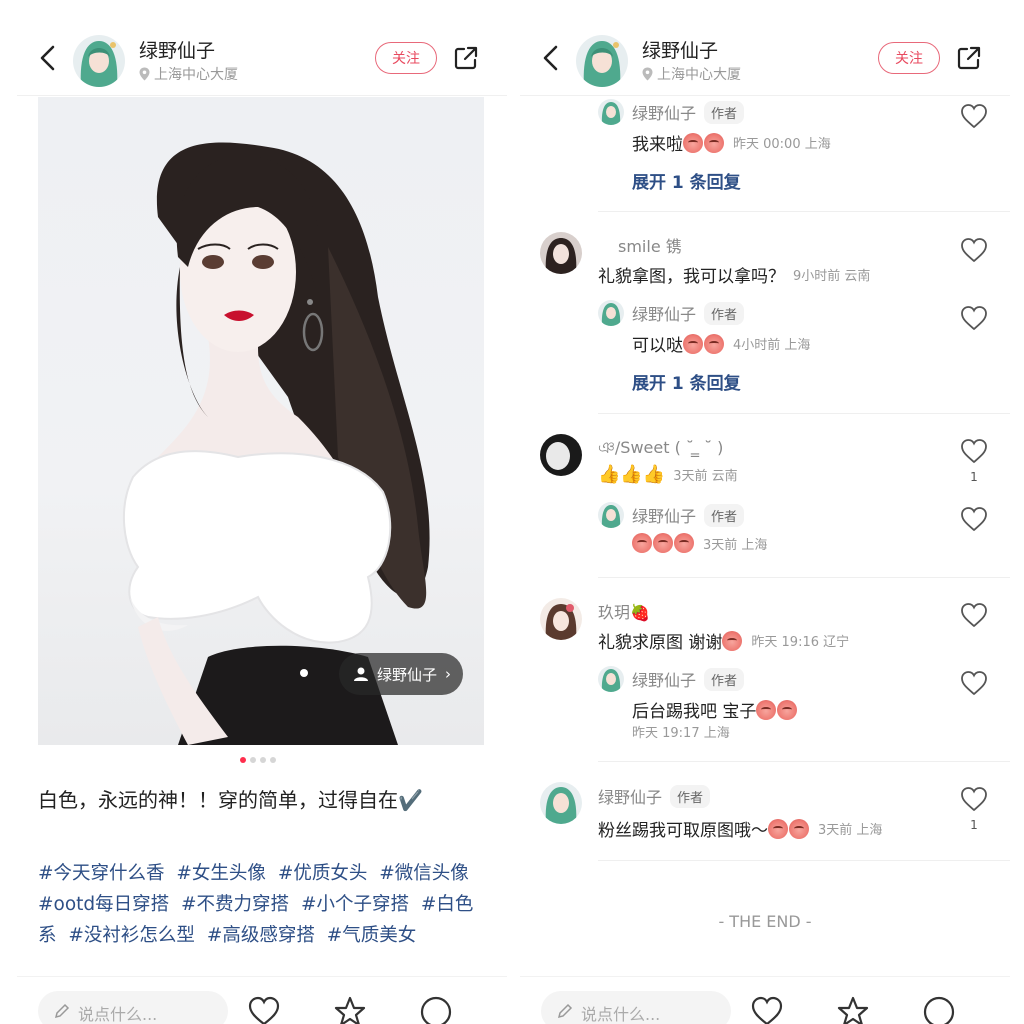 The width and height of the screenshot is (1024, 1024). I want to click on person-icon, so click(361, 674).